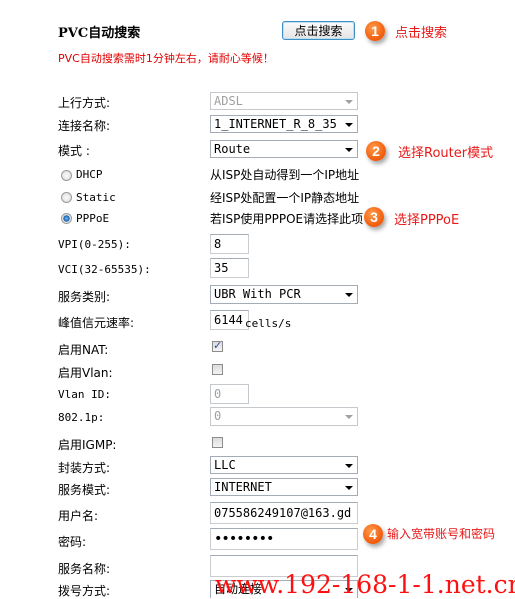  What do you see at coordinates (84, 297) in the screenshot?
I see `service-type-label: 服务类别:` at bounding box center [84, 297].